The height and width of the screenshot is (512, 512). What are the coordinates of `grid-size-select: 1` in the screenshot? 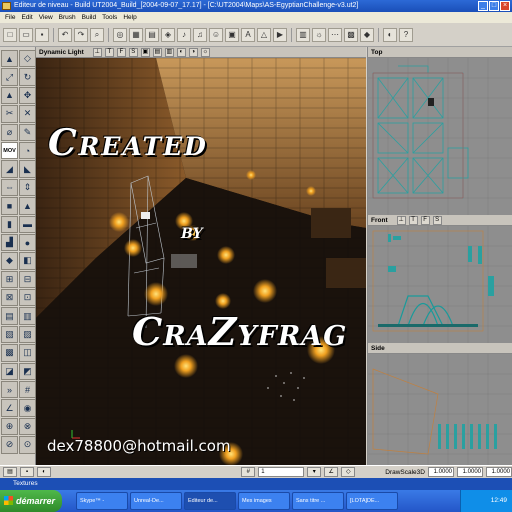 It's located at (281, 472).